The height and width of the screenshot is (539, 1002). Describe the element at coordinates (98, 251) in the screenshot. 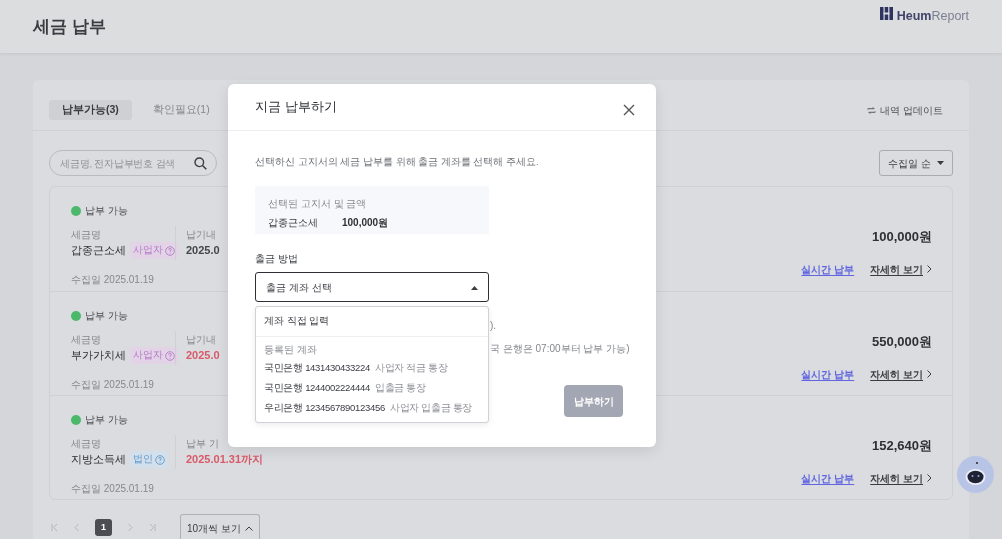

I see `tax-name: 갑종근소세` at that location.